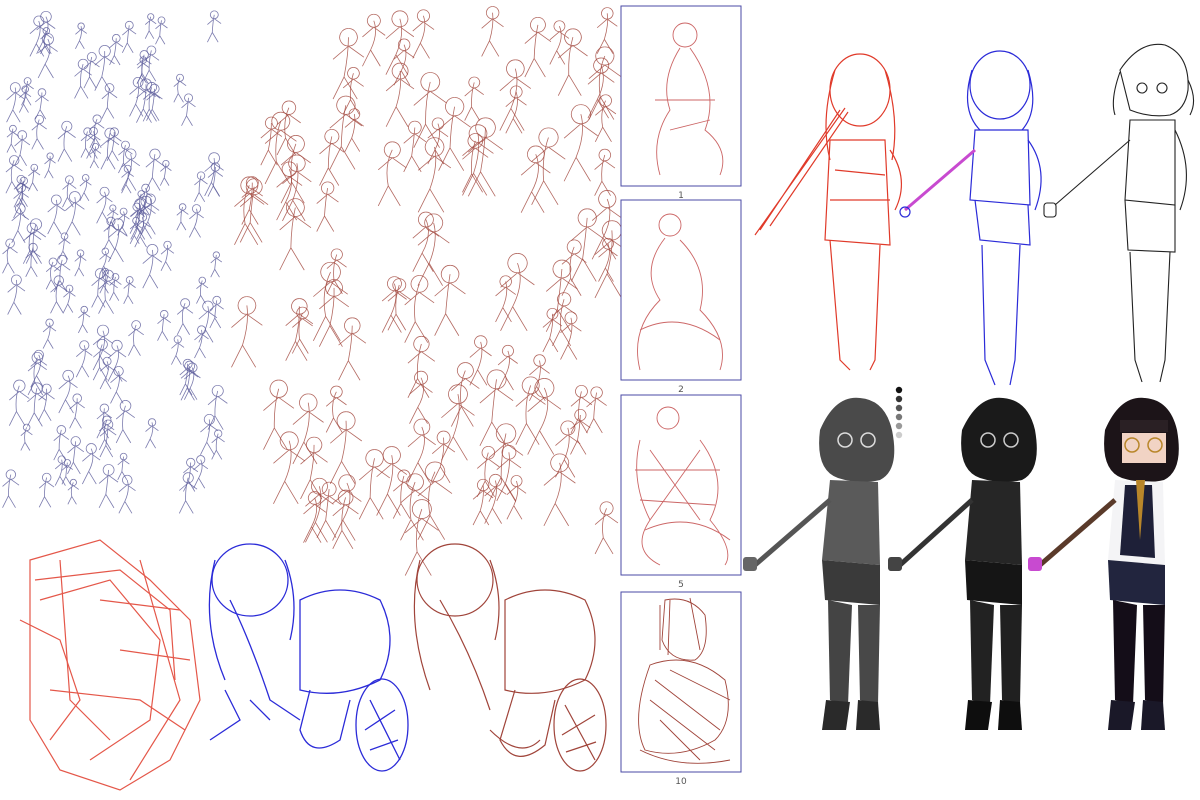 The image size is (1200, 800). Describe the element at coordinates (510, 657) in the screenshot. I see `brown-kneeling-figure-sketch` at that location.